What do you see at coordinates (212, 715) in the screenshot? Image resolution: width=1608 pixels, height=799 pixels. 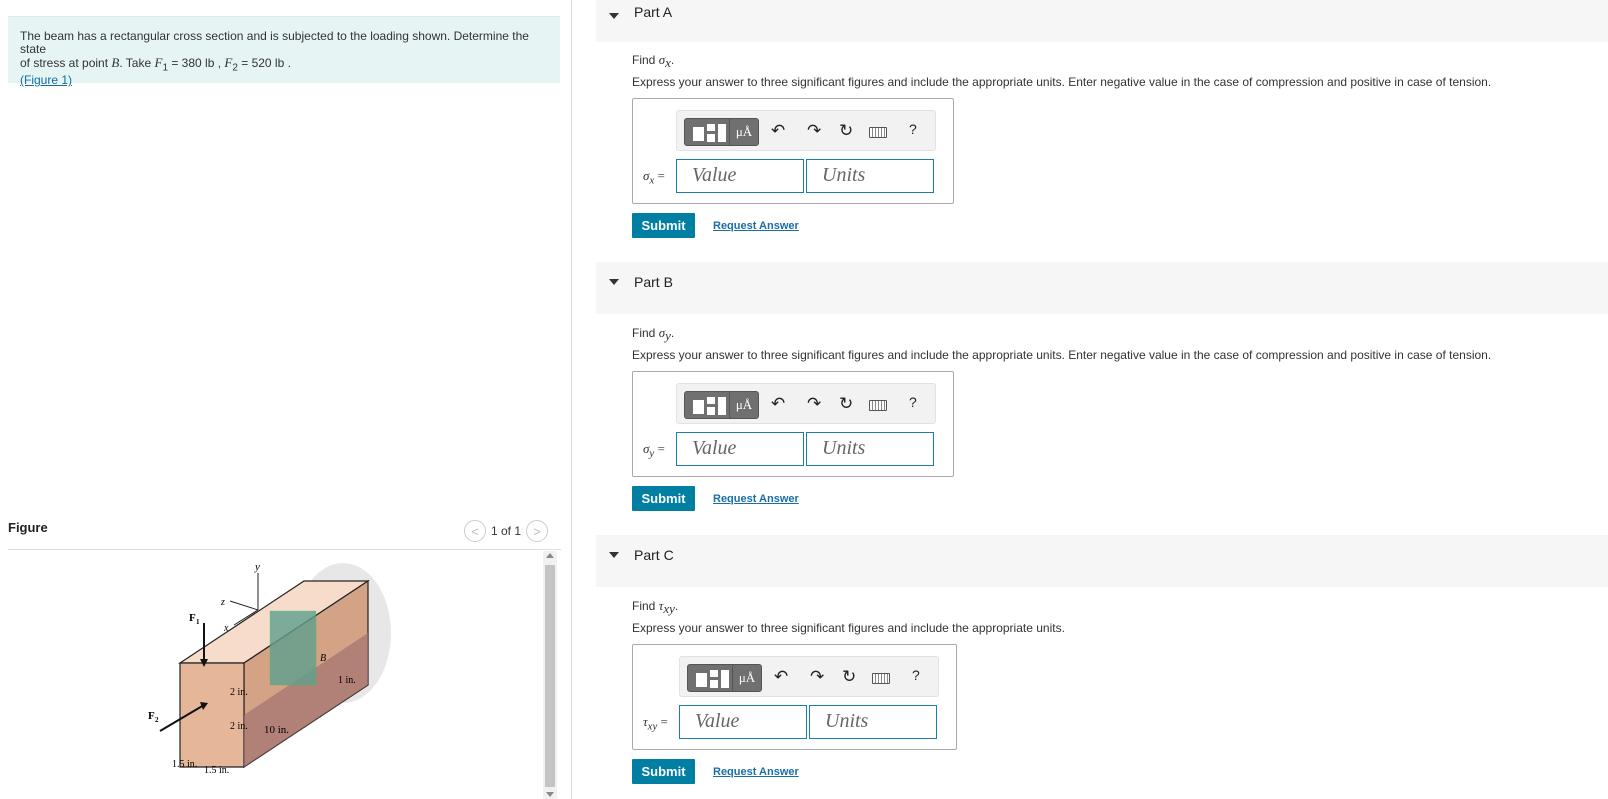 I see `beam-front-face` at bounding box center [212, 715].